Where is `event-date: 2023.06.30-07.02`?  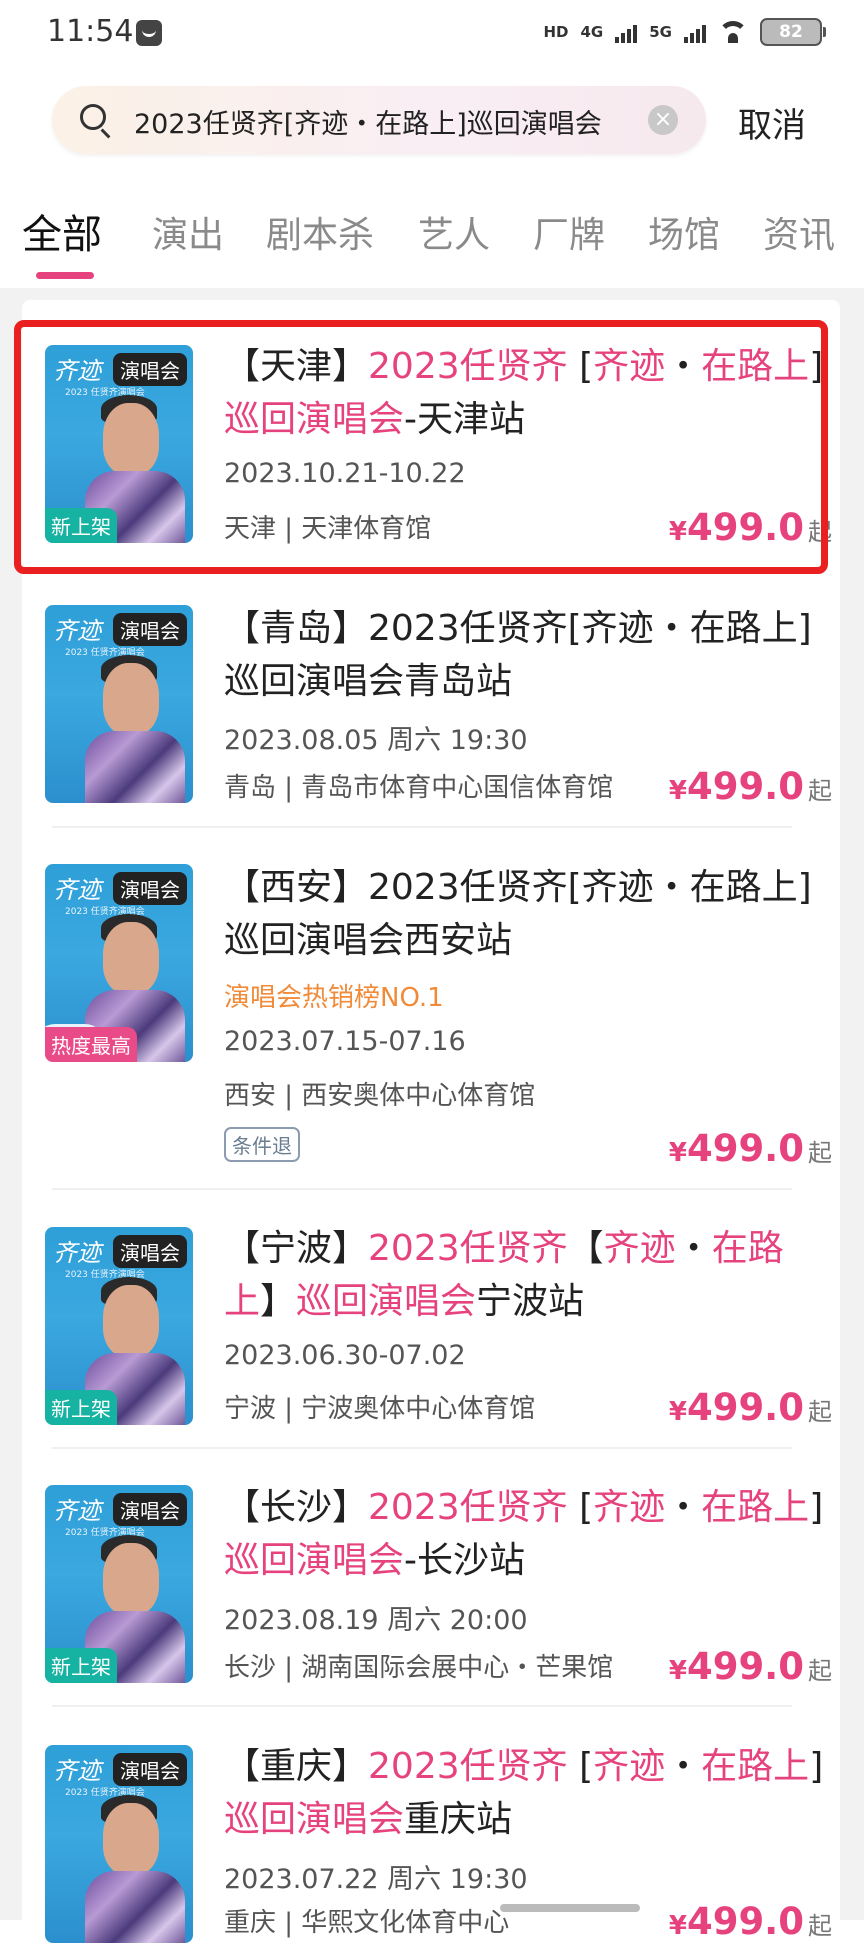 event-date: 2023.06.30-07.02 is located at coordinates (345, 1355).